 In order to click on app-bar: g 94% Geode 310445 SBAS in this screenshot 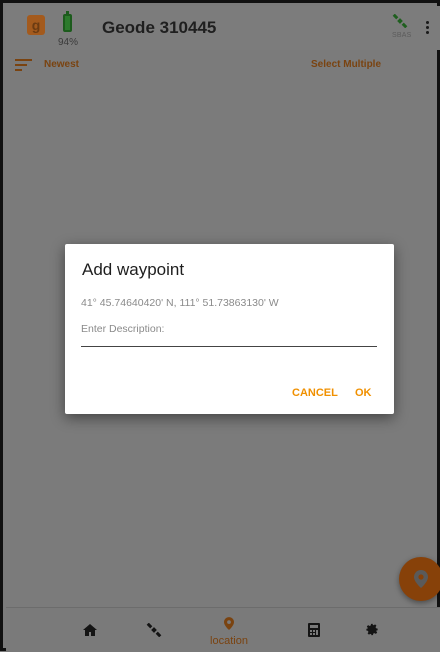, I will do `click(223, 28)`.